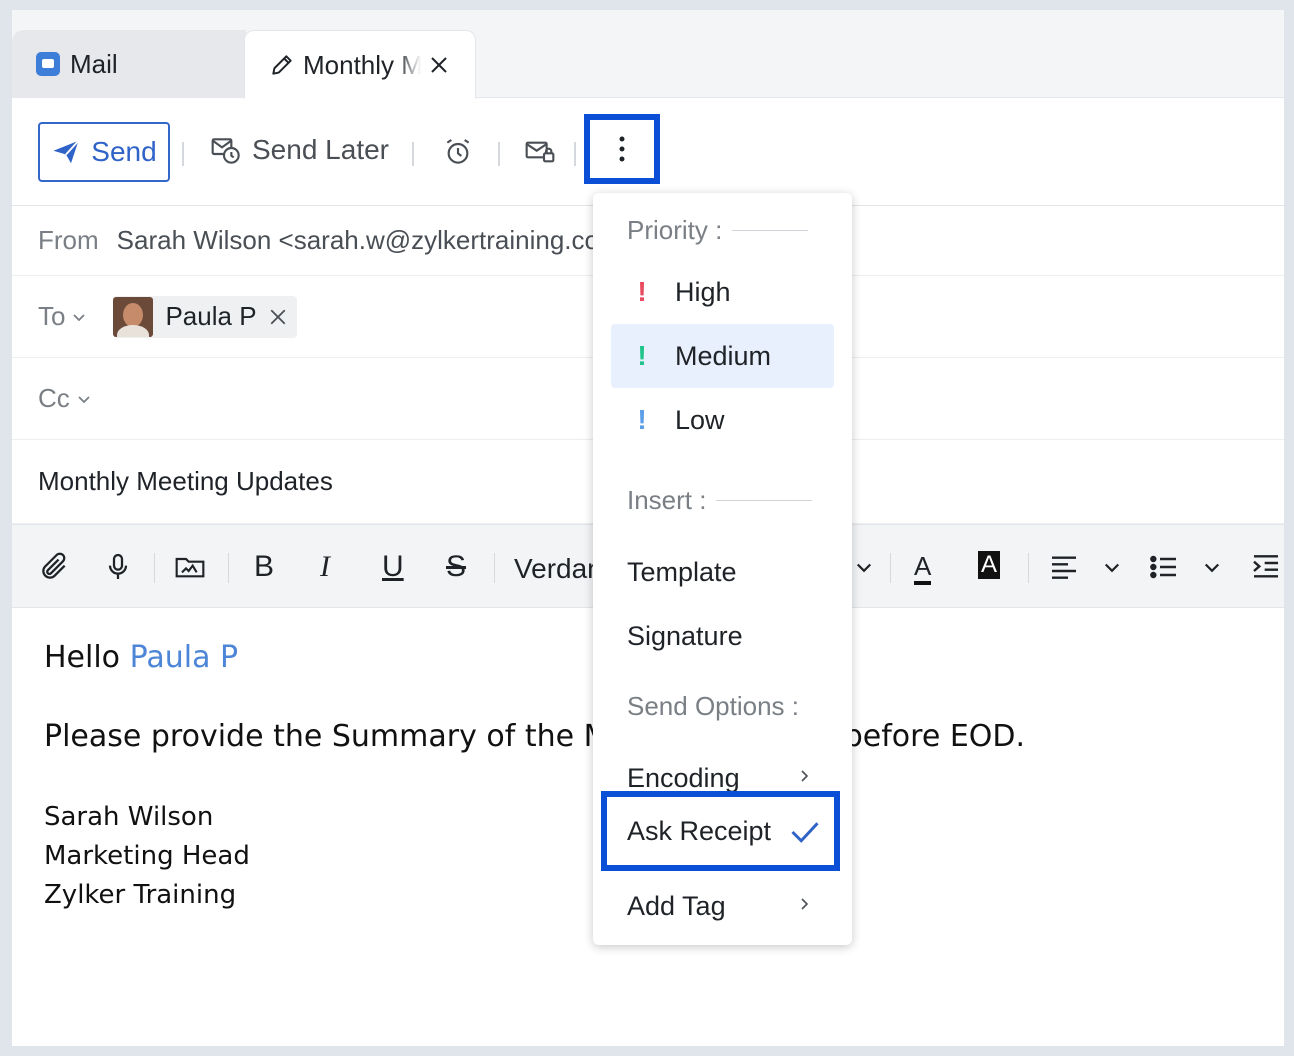  Describe the element at coordinates (805, 832) in the screenshot. I see `check-icon` at that location.